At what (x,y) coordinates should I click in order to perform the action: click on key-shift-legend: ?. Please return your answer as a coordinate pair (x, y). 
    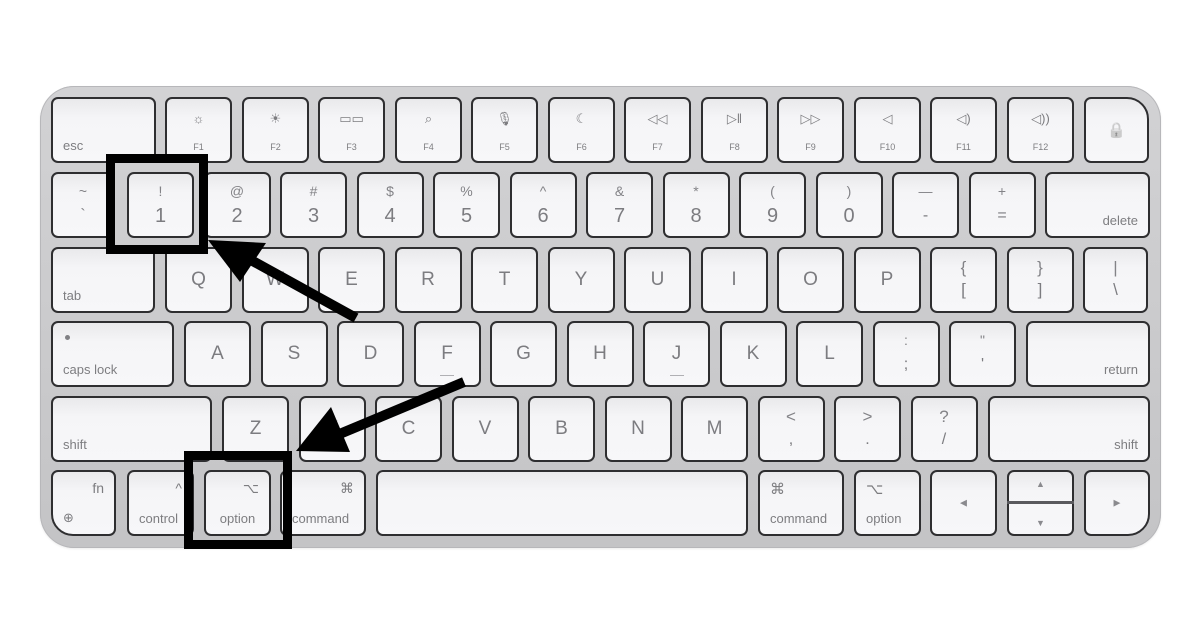
    Looking at the image, I should click on (944, 416).